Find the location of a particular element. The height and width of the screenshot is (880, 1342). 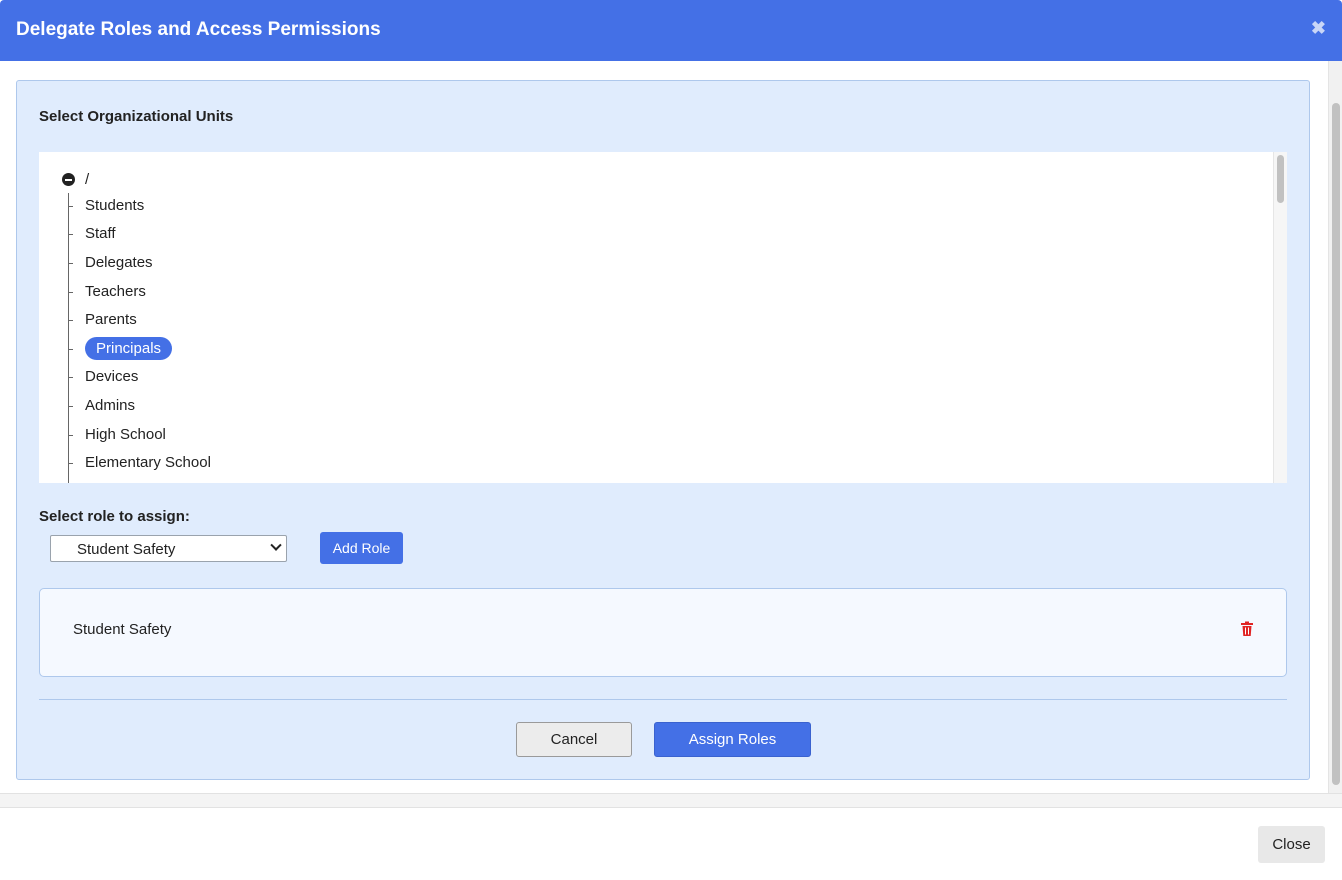

tree-item-devices: Devices is located at coordinates (339, 377).